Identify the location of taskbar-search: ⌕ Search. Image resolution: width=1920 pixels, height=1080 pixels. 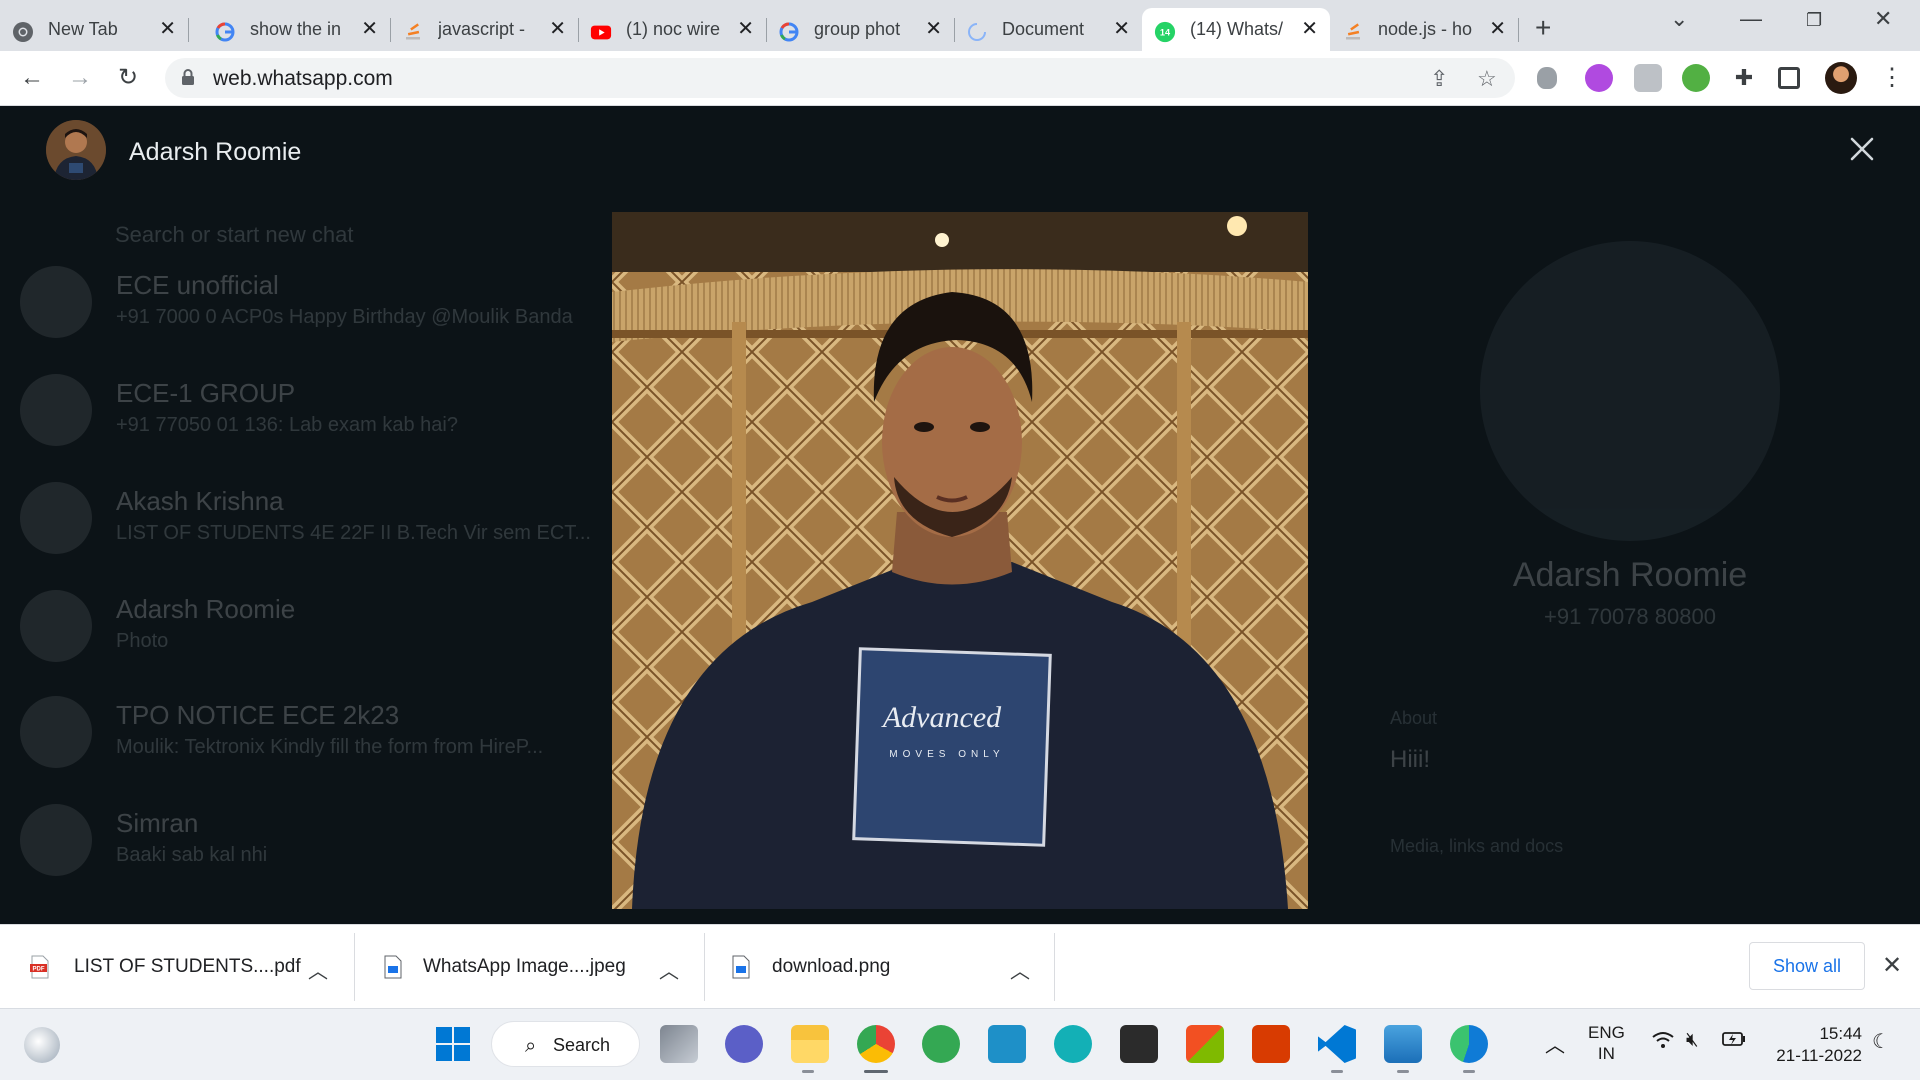
(565, 1044).